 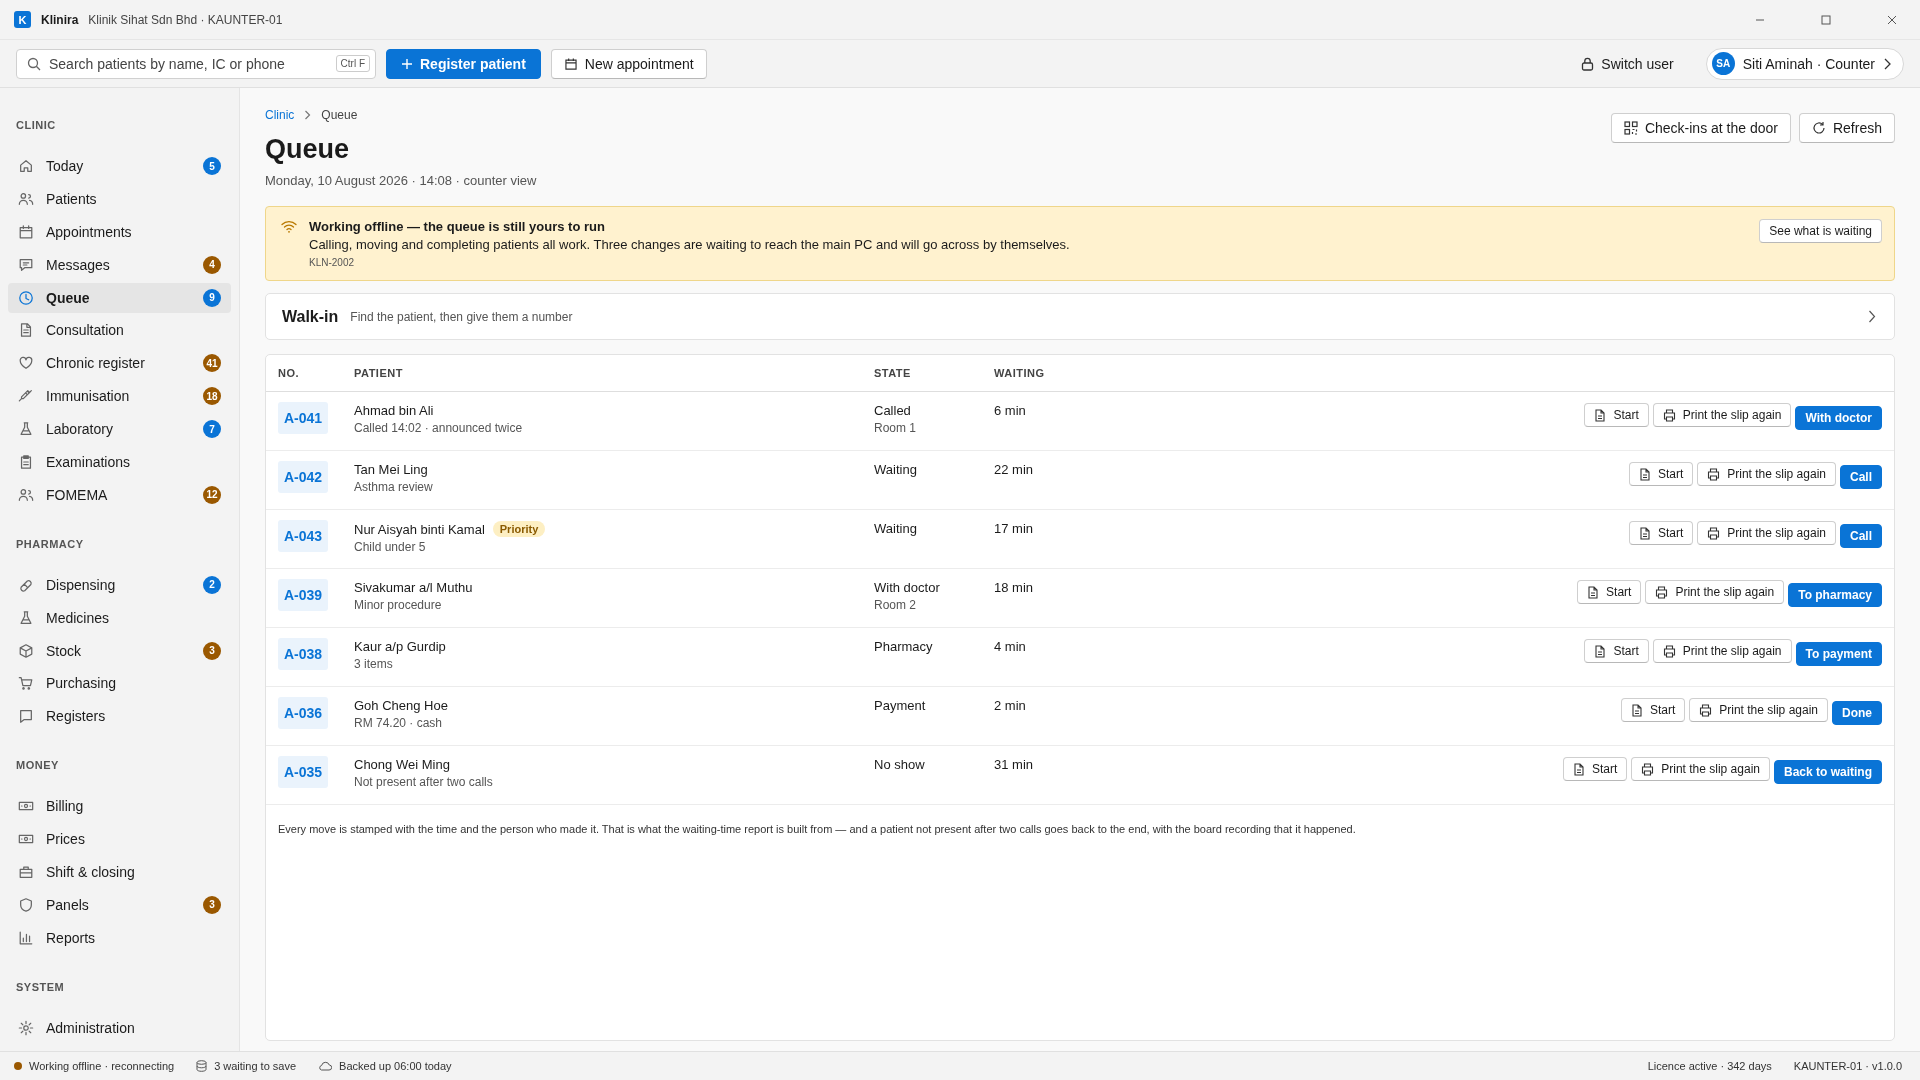 I want to click on count-badge: 41, so click(x=212, y=363).